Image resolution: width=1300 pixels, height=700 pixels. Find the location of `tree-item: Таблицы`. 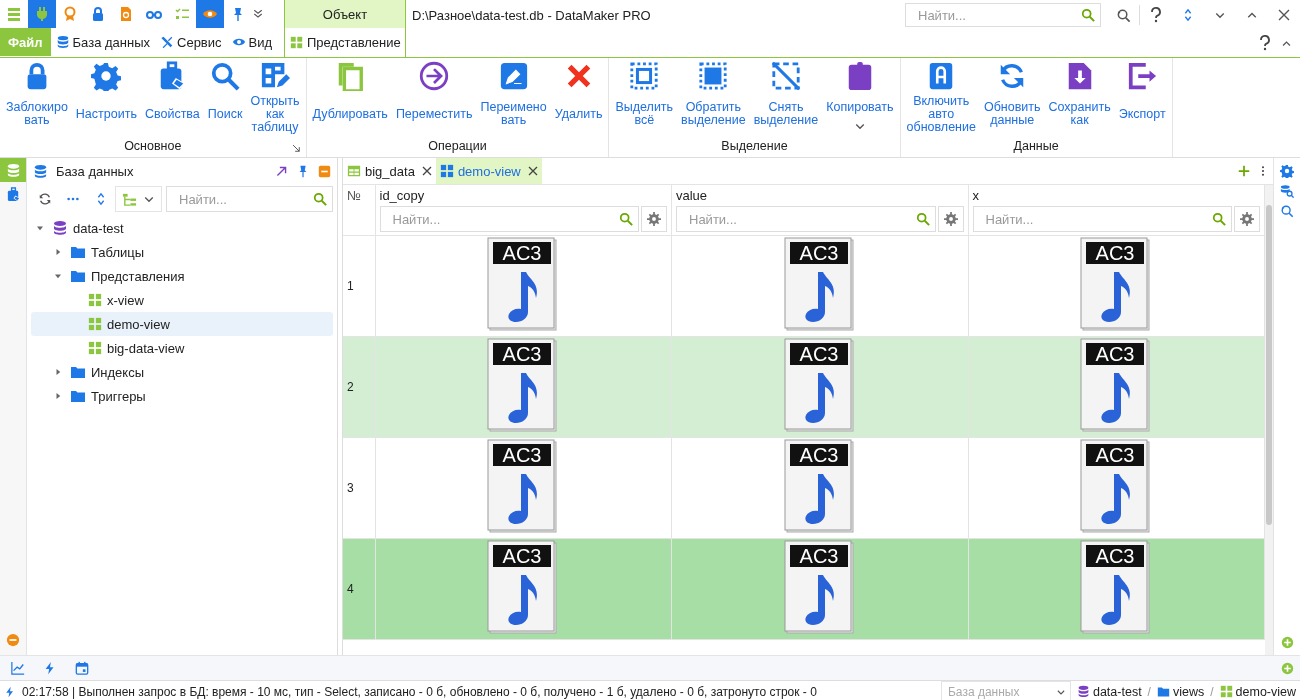

tree-item: Таблицы is located at coordinates (182, 252).